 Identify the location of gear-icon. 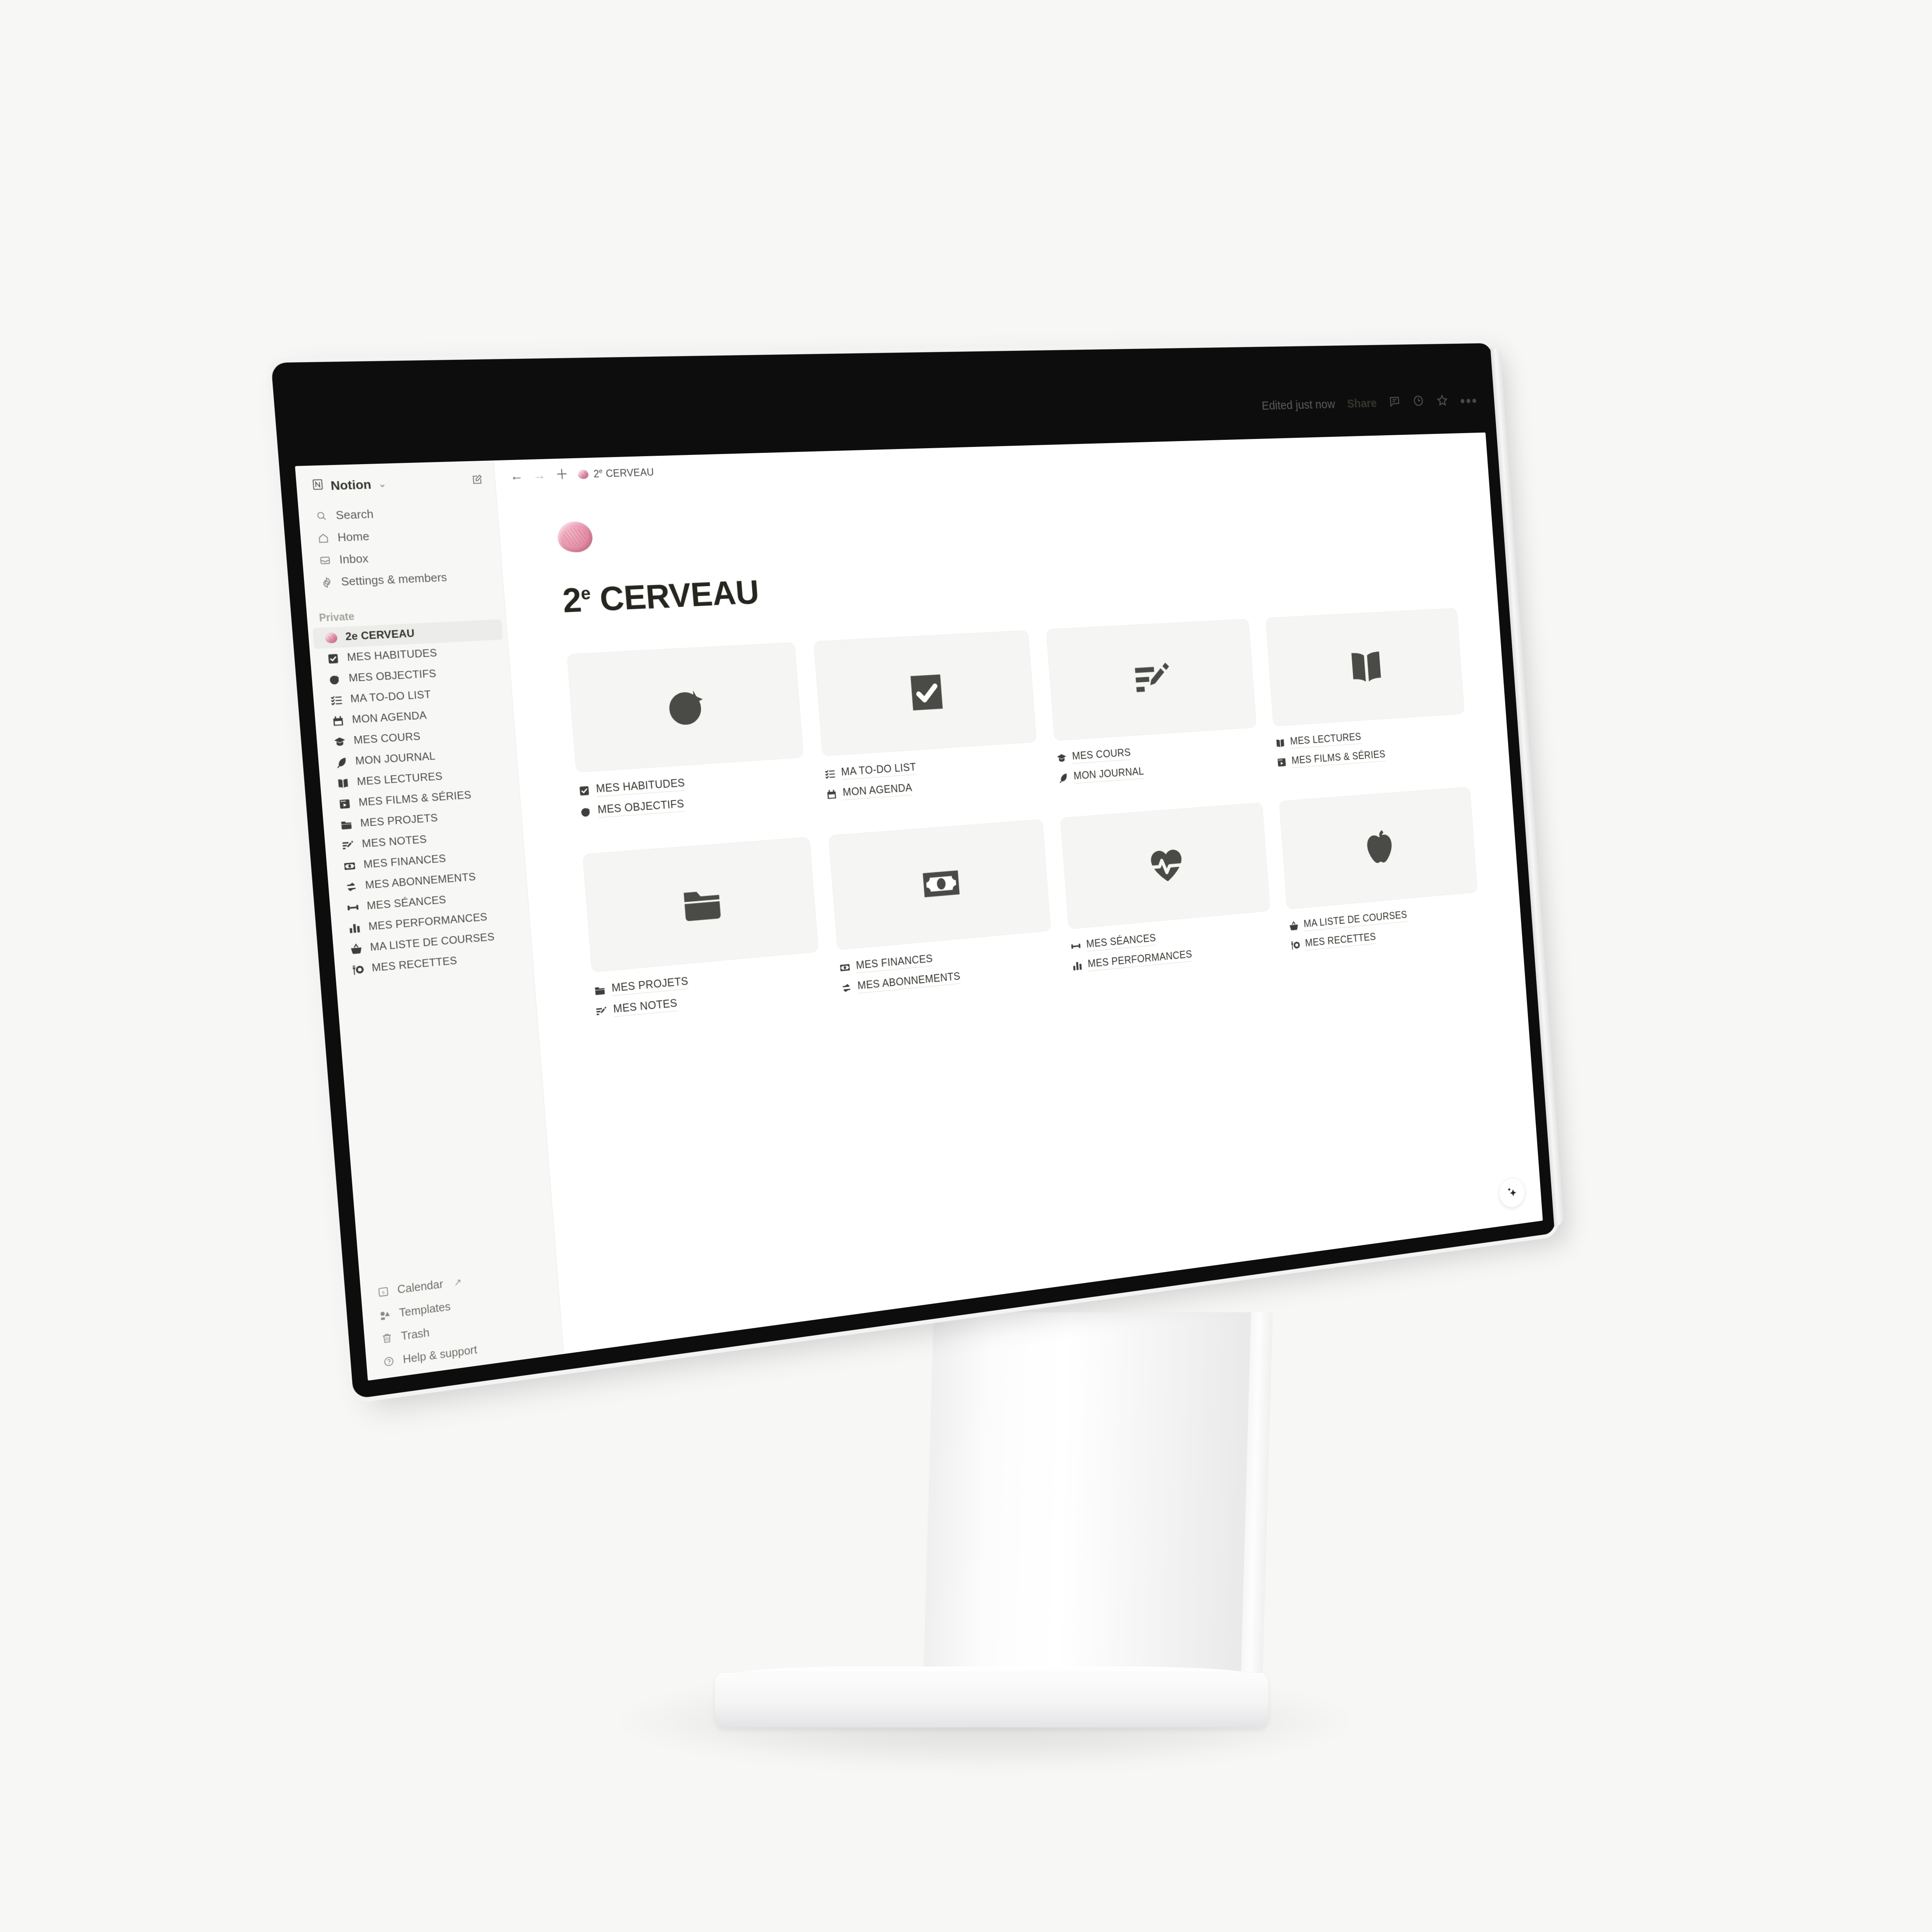
(326, 582).